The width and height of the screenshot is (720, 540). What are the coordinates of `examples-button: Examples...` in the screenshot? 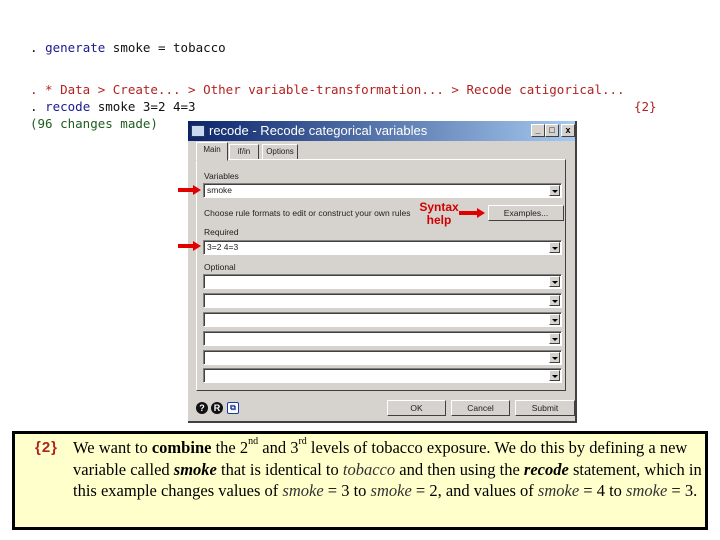 It's located at (526, 213).